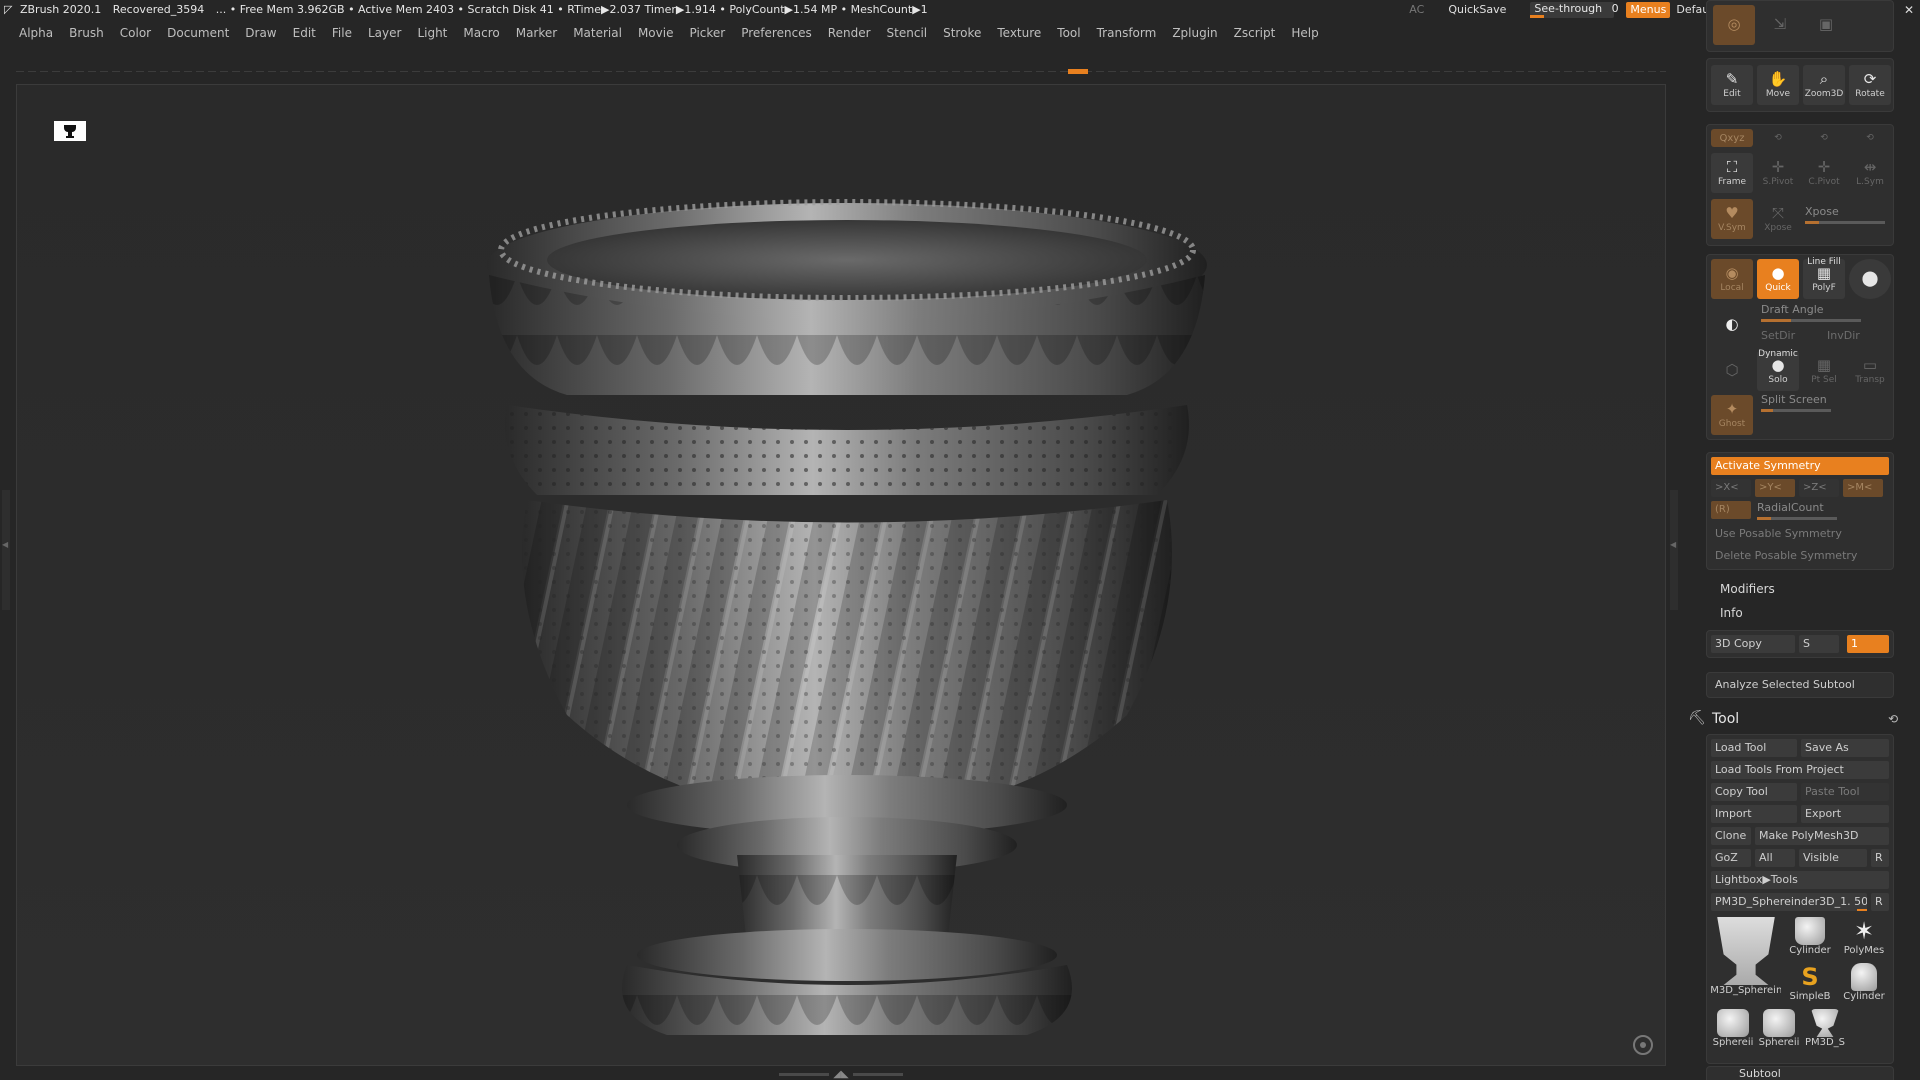 The width and height of the screenshot is (1920, 1080). I want to click on ghost-button: ✦ Ghost, so click(1732, 415).